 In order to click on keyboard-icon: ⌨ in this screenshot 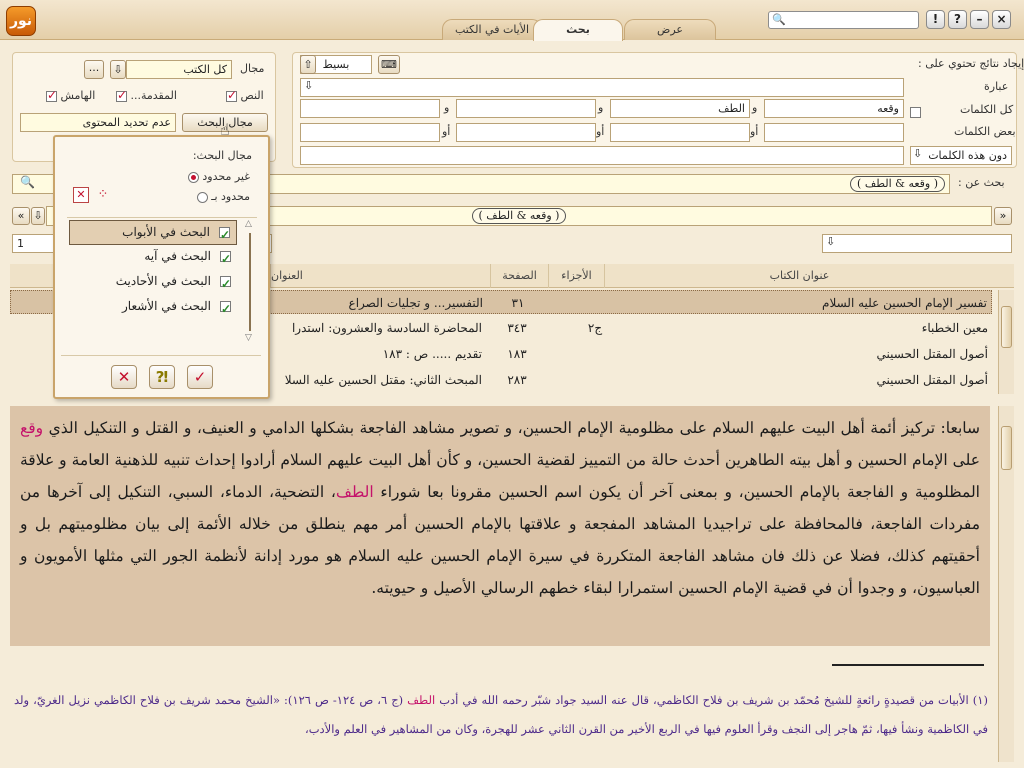, I will do `click(389, 64)`.